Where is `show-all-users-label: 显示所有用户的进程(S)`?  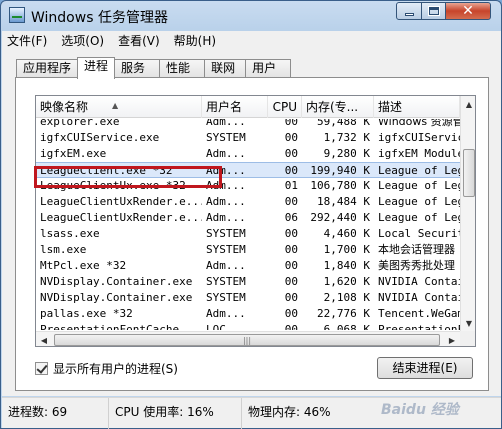 show-all-users-label: 显示所有用户的进程(S) is located at coordinates (115, 369).